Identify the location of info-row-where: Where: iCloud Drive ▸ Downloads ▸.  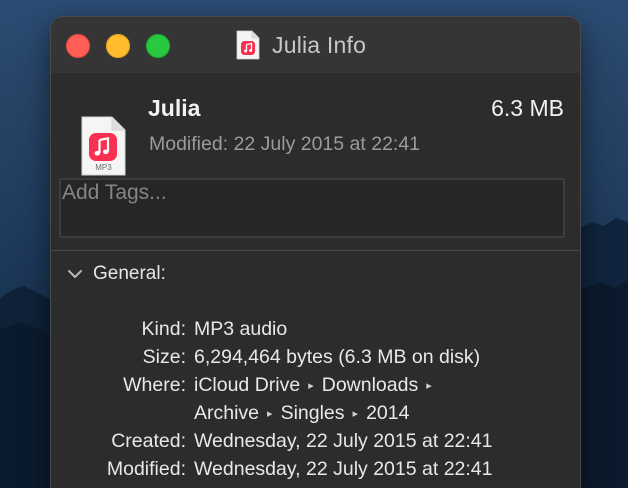
(315, 388).